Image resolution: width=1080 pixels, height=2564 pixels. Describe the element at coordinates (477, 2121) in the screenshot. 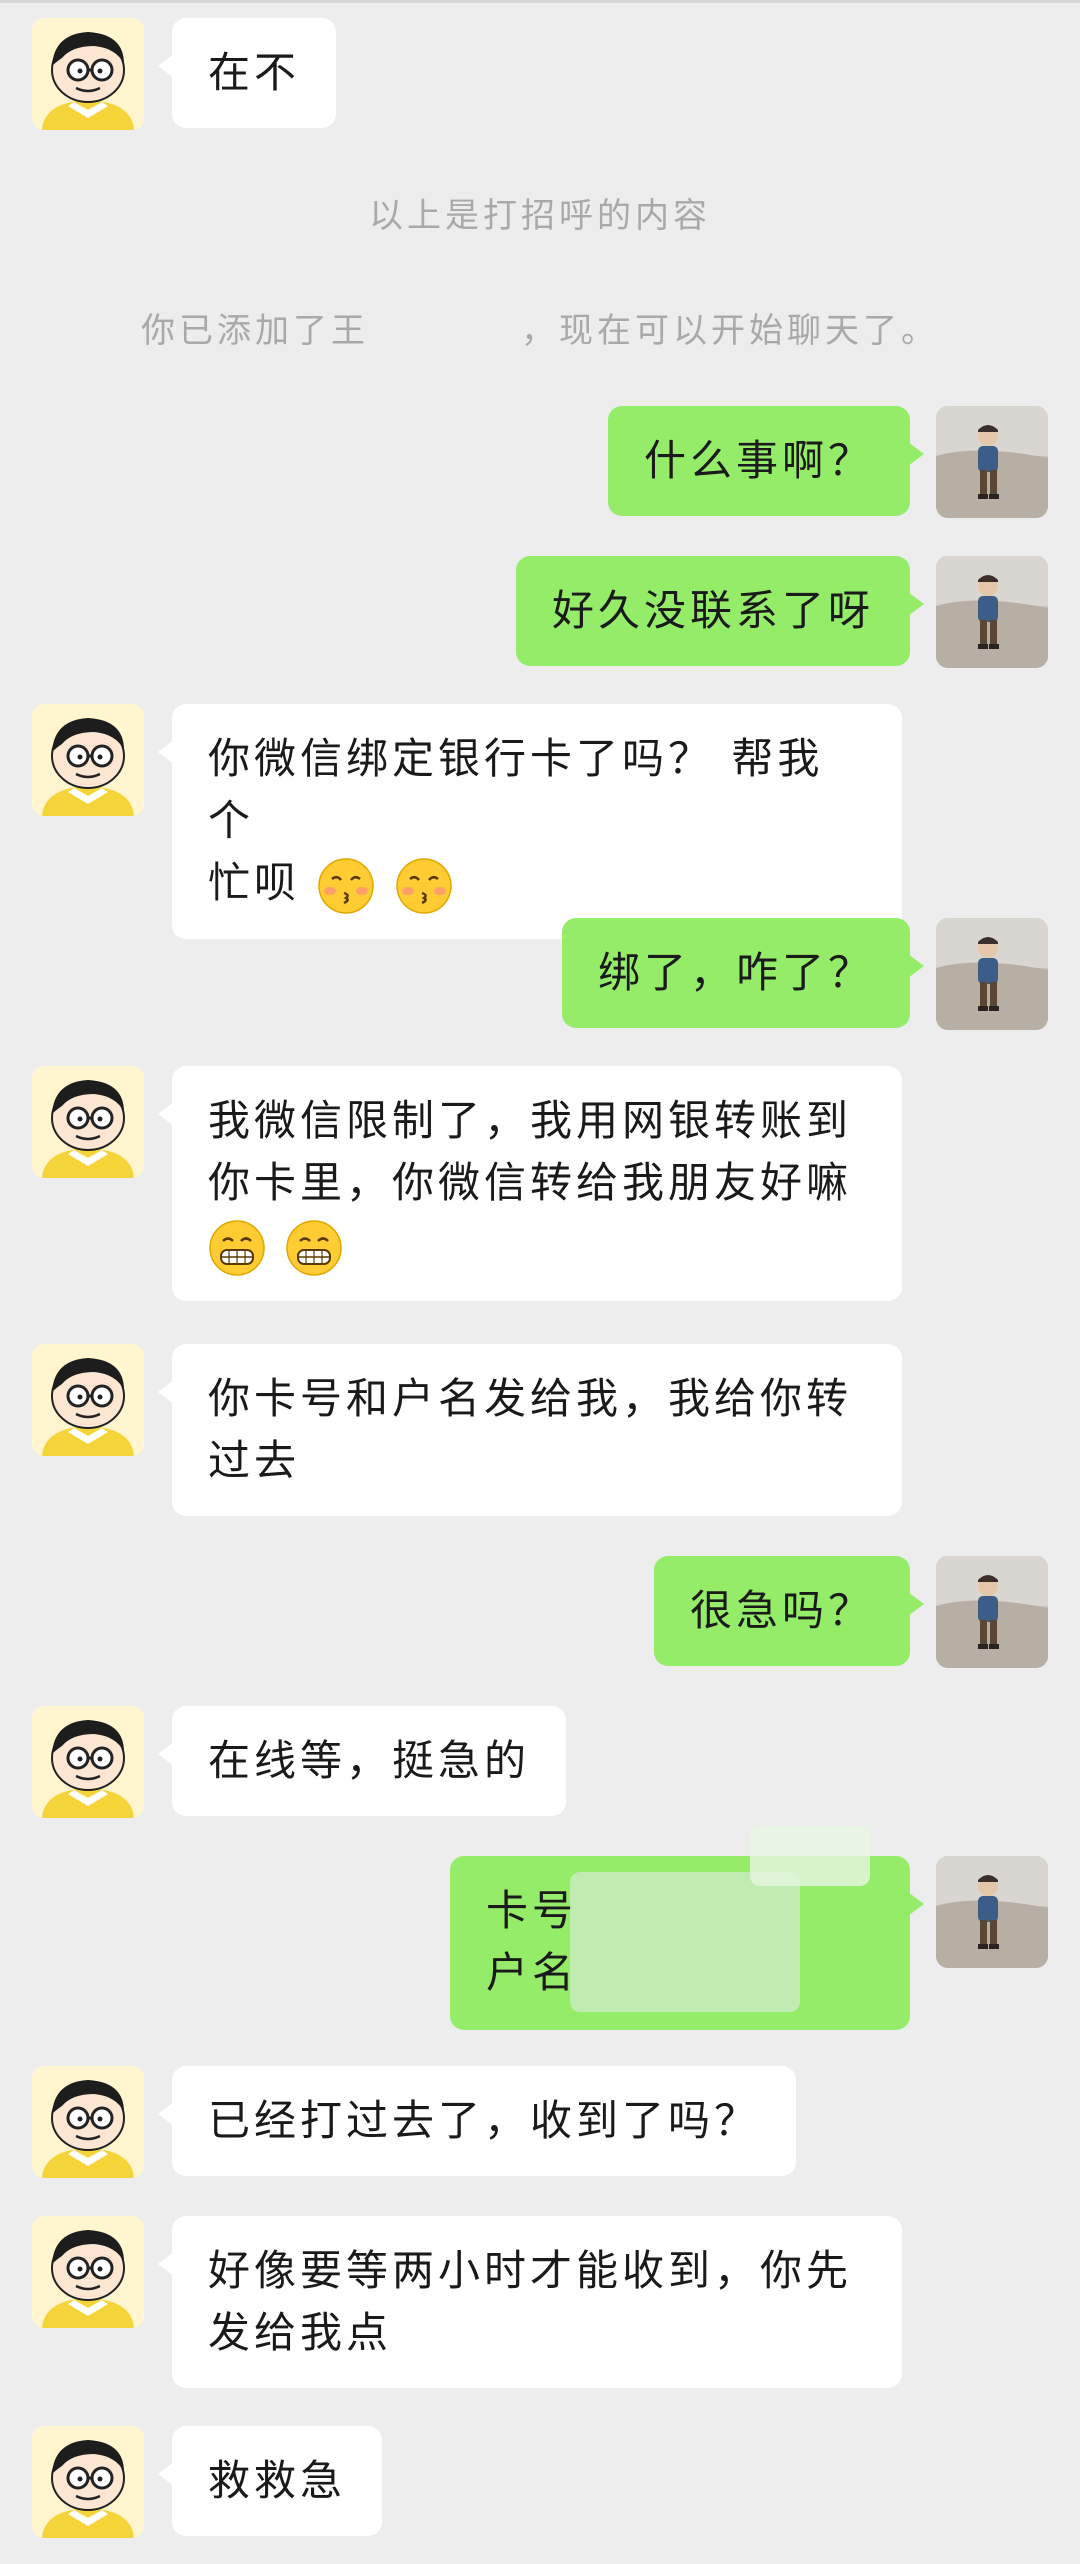

I see `message-bubble-incoming: 已经打过去了，收到了吗？` at that location.